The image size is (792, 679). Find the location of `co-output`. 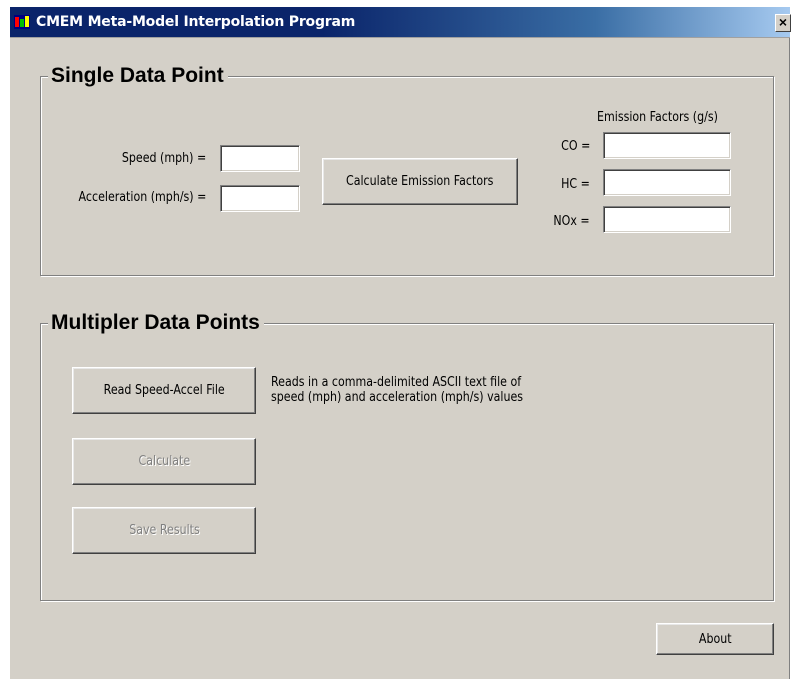

co-output is located at coordinates (667, 145).